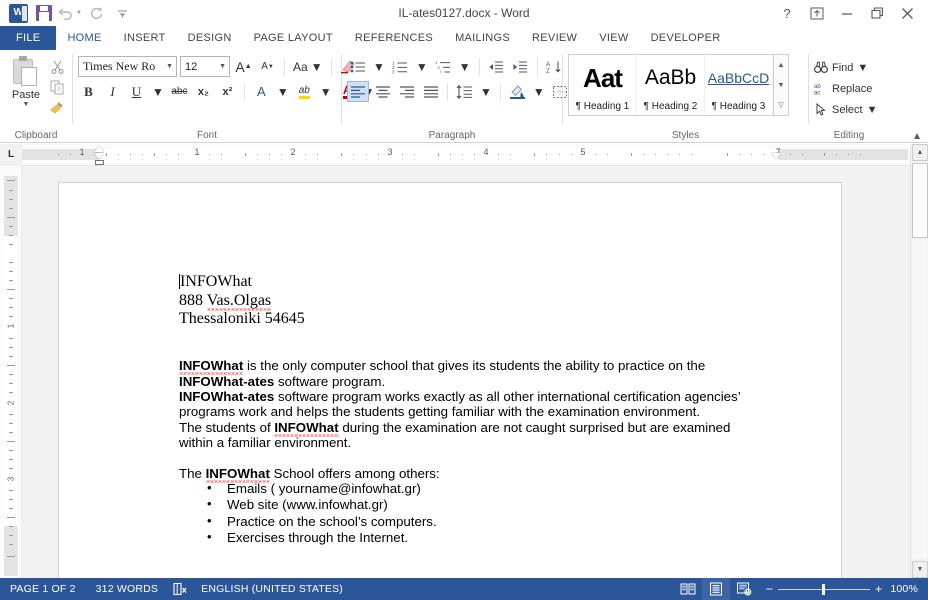  I want to click on numbering-dropdown-icon: ▼, so click(422, 66).